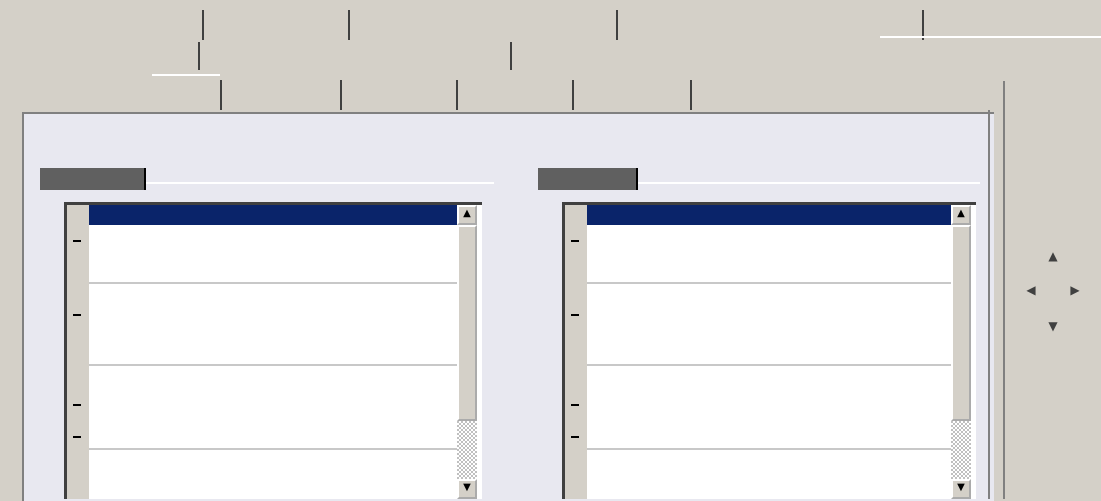  Describe the element at coordinates (809, 183) in the screenshot. I see `right-group-line` at that location.